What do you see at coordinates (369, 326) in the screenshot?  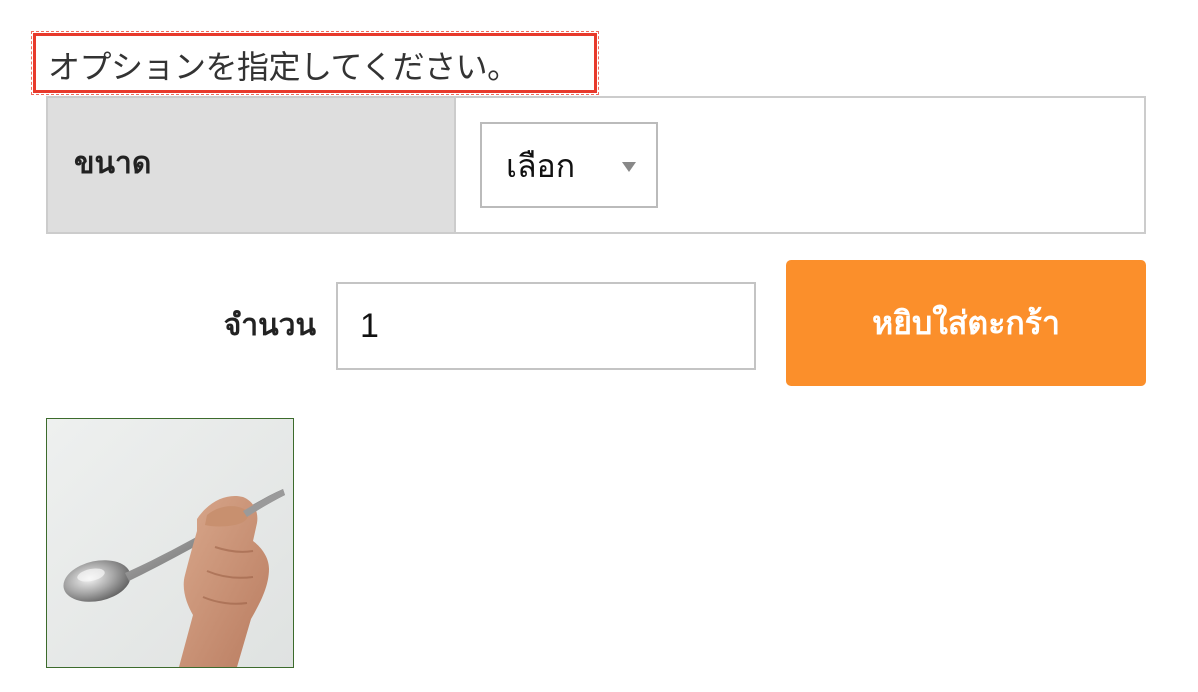 I see `quantity-value: 1` at bounding box center [369, 326].